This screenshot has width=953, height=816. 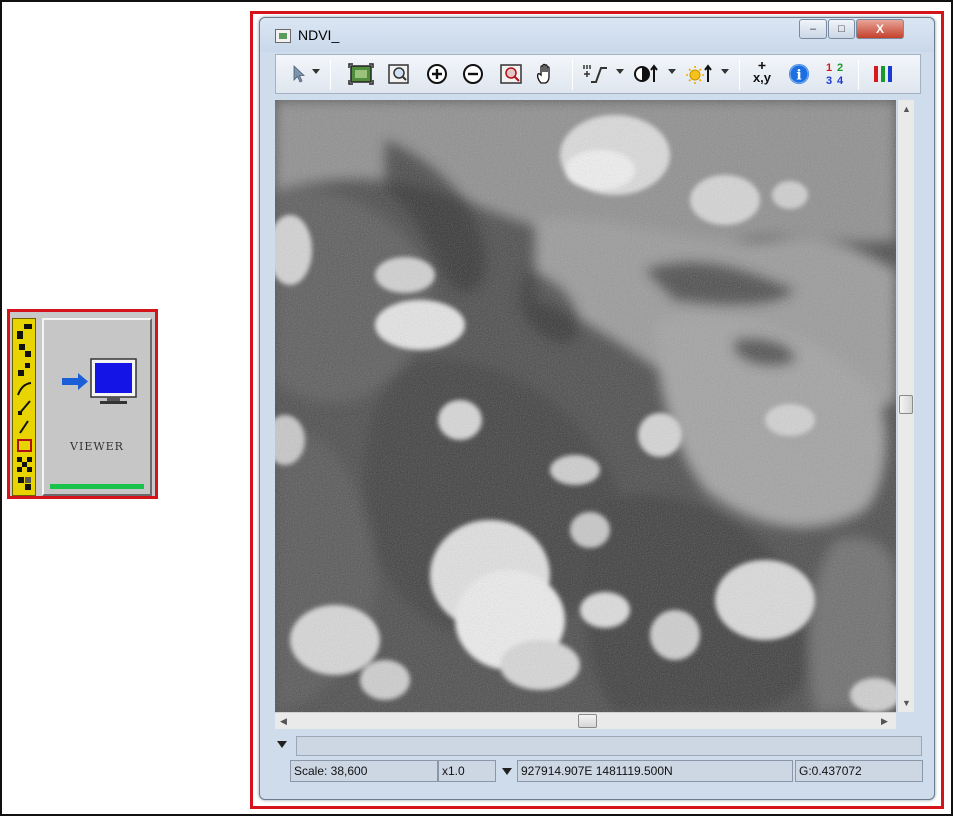 What do you see at coordinates (24, 426) in the screenshot?
I see `line-tool-icon` at bounding box center [24, 426].